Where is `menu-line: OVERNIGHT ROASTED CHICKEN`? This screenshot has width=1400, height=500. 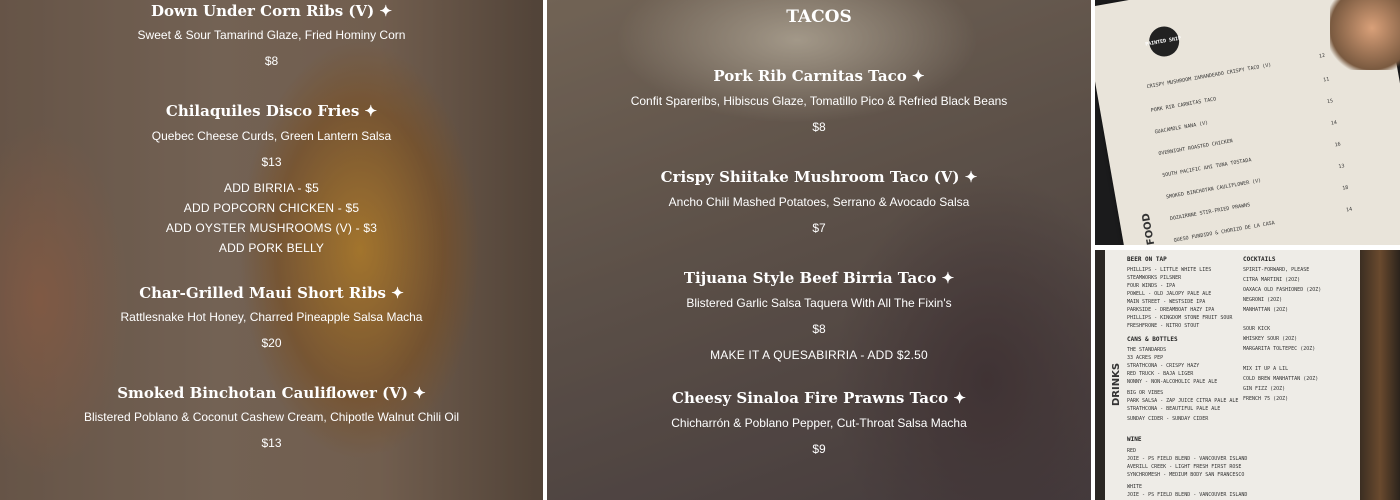 menu-line: OVERNIGHT ROASTED CHICKEN is located at coordinates (1196, 148).